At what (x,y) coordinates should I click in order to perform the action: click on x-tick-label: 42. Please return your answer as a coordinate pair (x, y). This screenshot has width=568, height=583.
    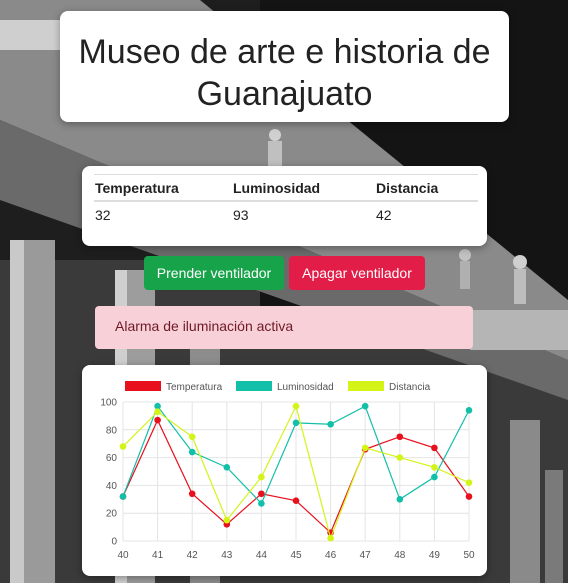
    Looking at the image, I should click on (193, 555).